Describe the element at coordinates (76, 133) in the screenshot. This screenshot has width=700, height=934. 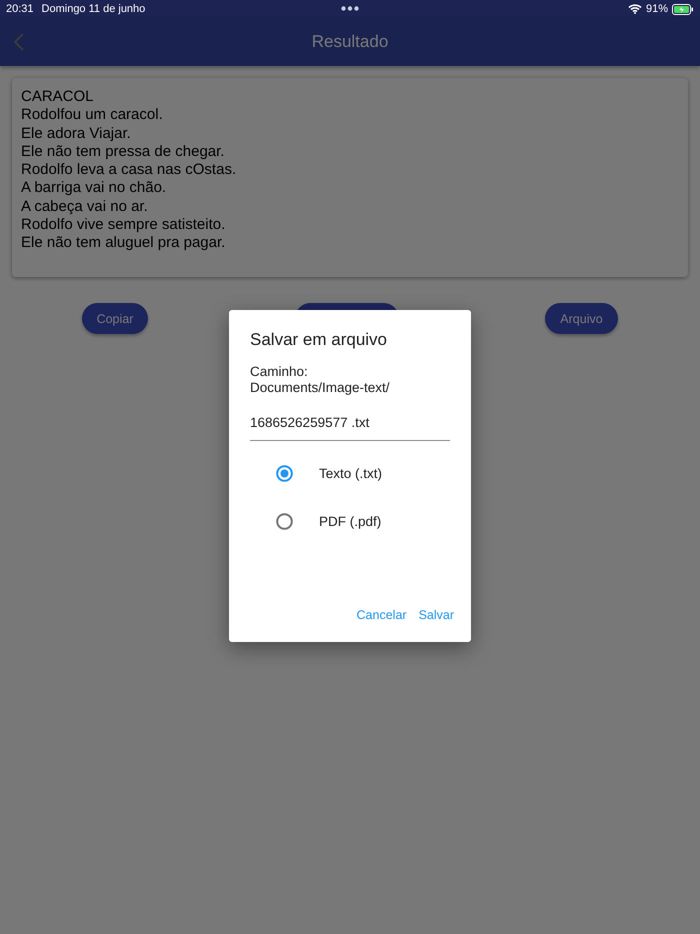
I see `text-line: Ele adora Viajar.` at that location.